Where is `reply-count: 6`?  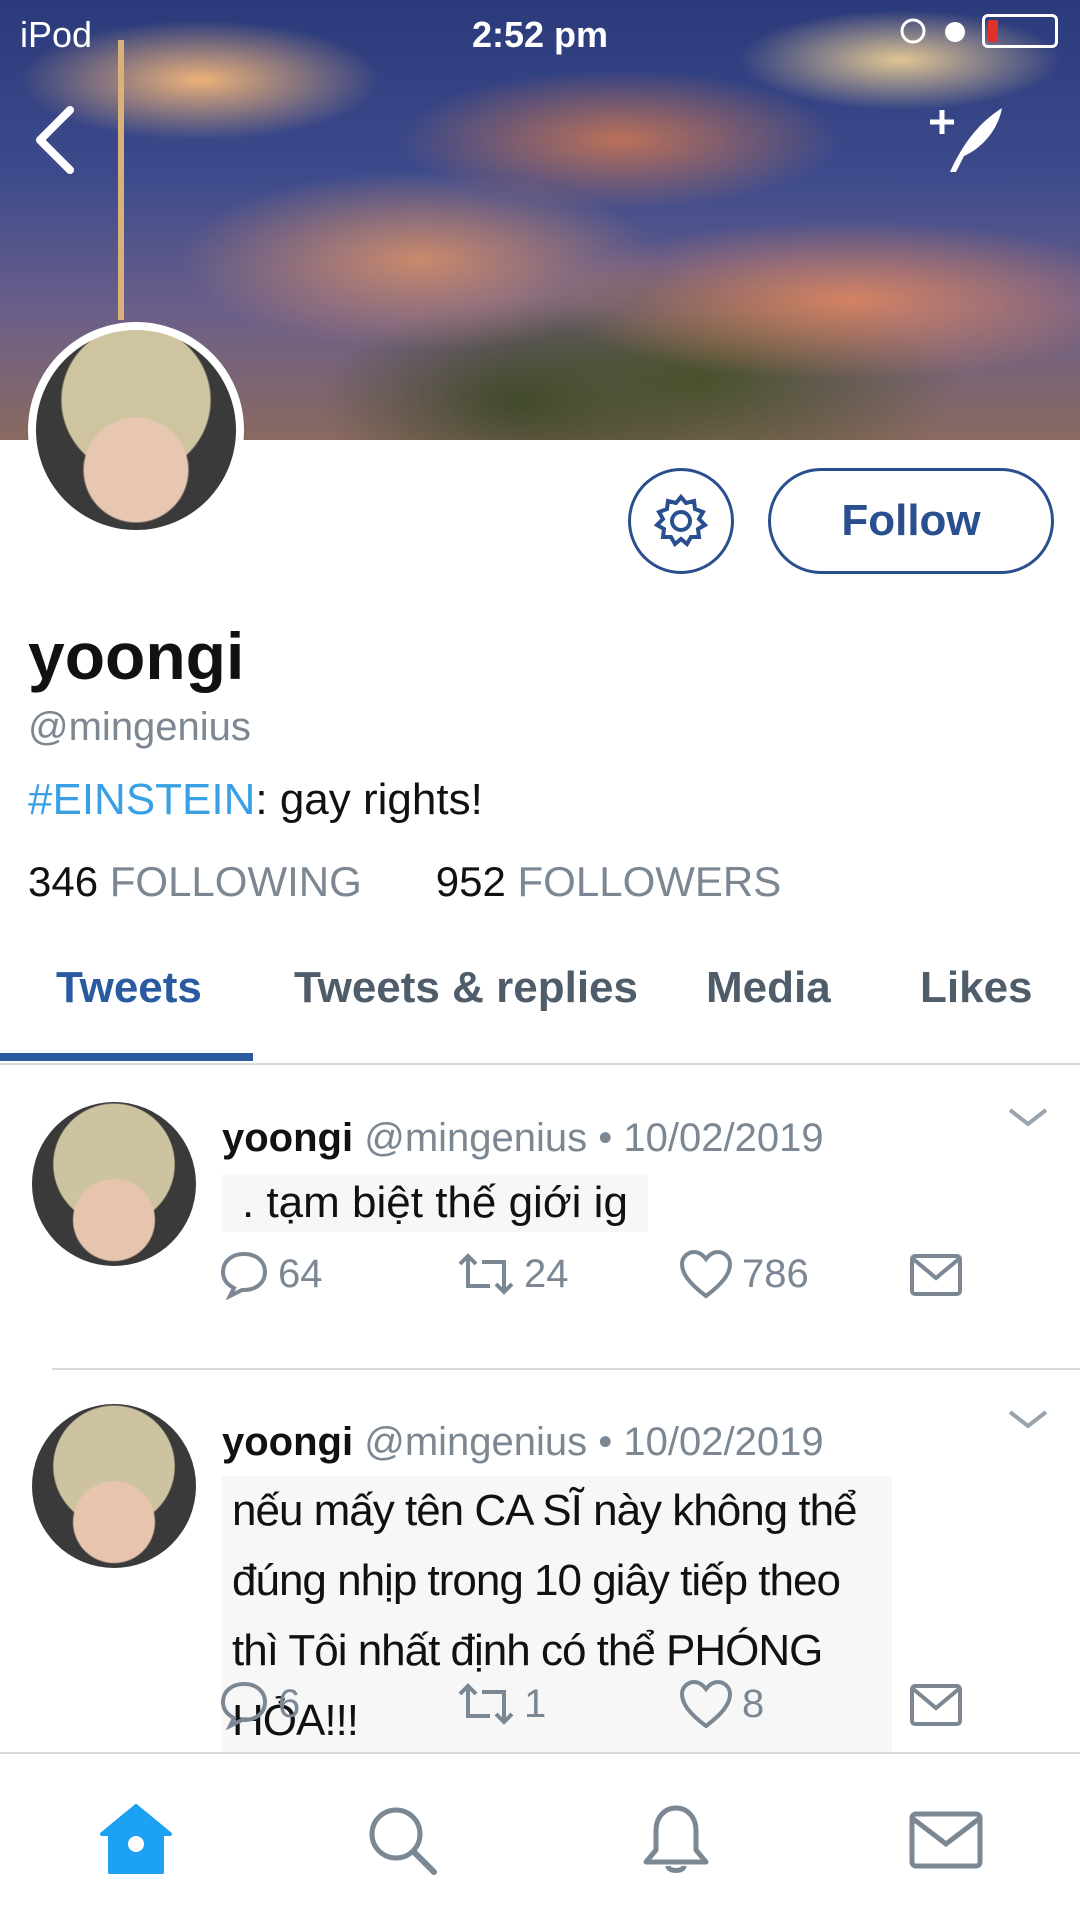 reply-count: 6 is located at coordinates (289, 1703).